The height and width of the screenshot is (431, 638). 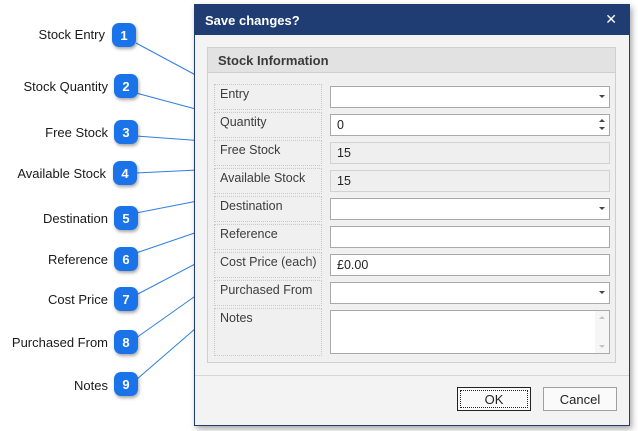 What do you see at coordinates (344, 153) in the screenshot?
I see `free-stock-value: 15` at bounding box center [344, 153].